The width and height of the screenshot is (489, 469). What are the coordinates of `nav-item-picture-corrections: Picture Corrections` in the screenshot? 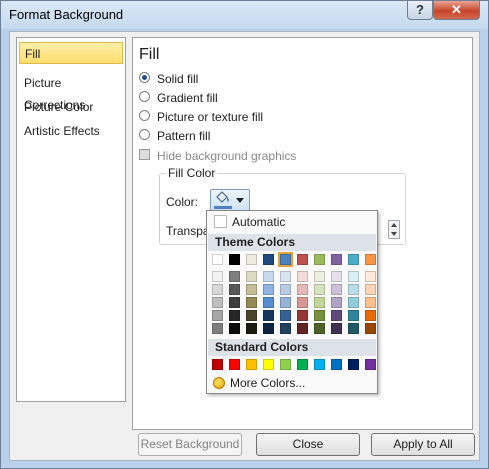 It's located at (71, 92).